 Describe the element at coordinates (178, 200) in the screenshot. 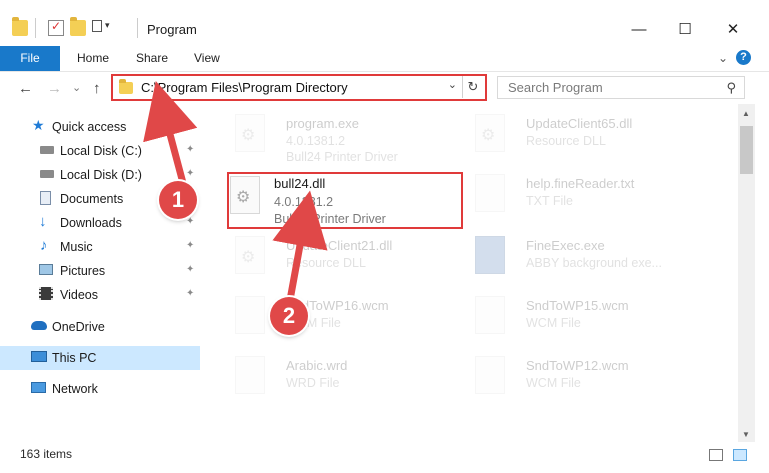

I see `callout-1: 1` at that location.